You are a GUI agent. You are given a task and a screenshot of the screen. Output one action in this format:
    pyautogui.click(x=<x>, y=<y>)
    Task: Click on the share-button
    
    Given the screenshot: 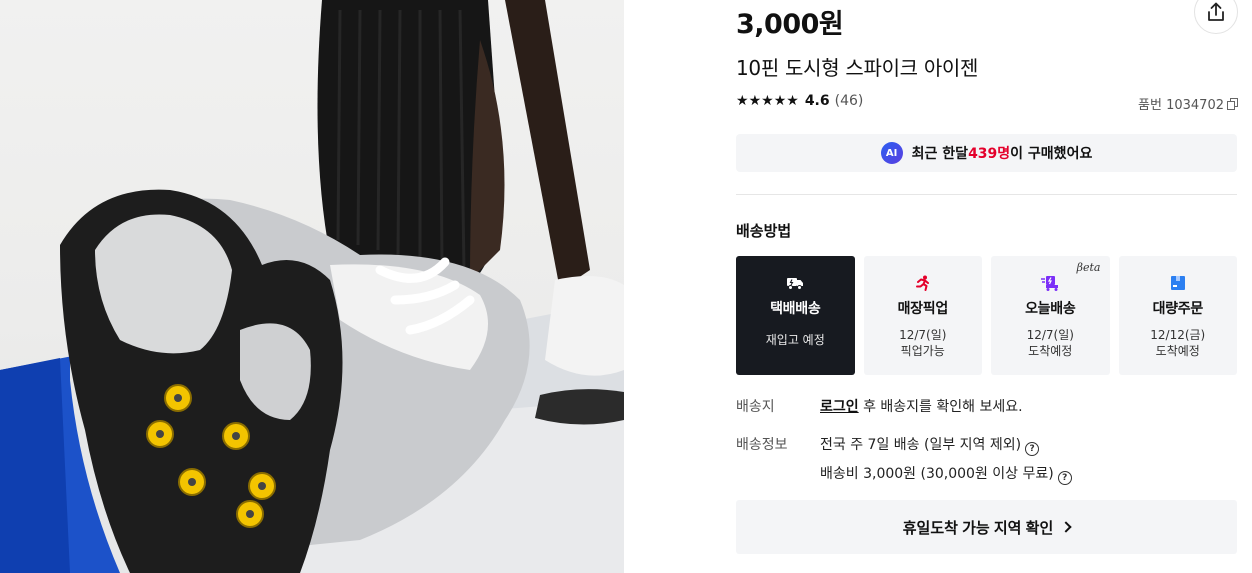 What is the action you would take?
    pyautogui.click(x=1216, y=17)
    